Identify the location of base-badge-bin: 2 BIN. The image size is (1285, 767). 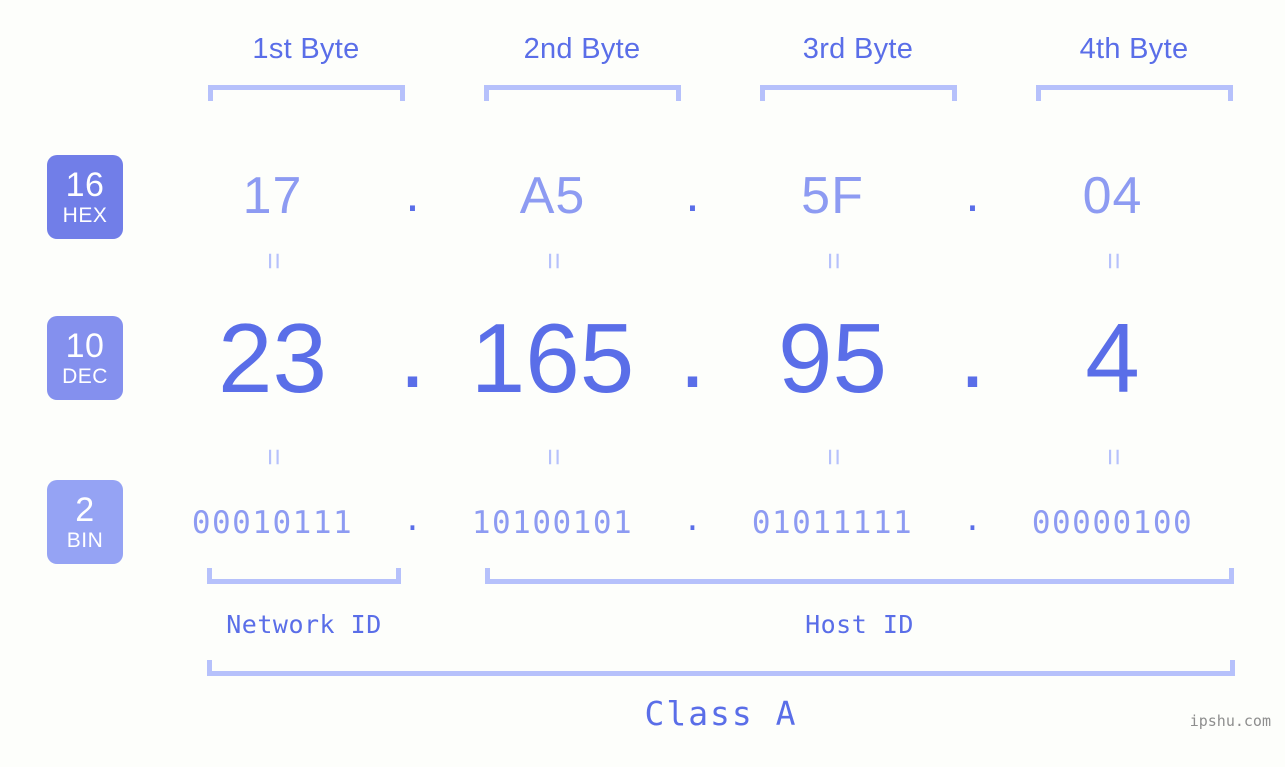
(85, 522).